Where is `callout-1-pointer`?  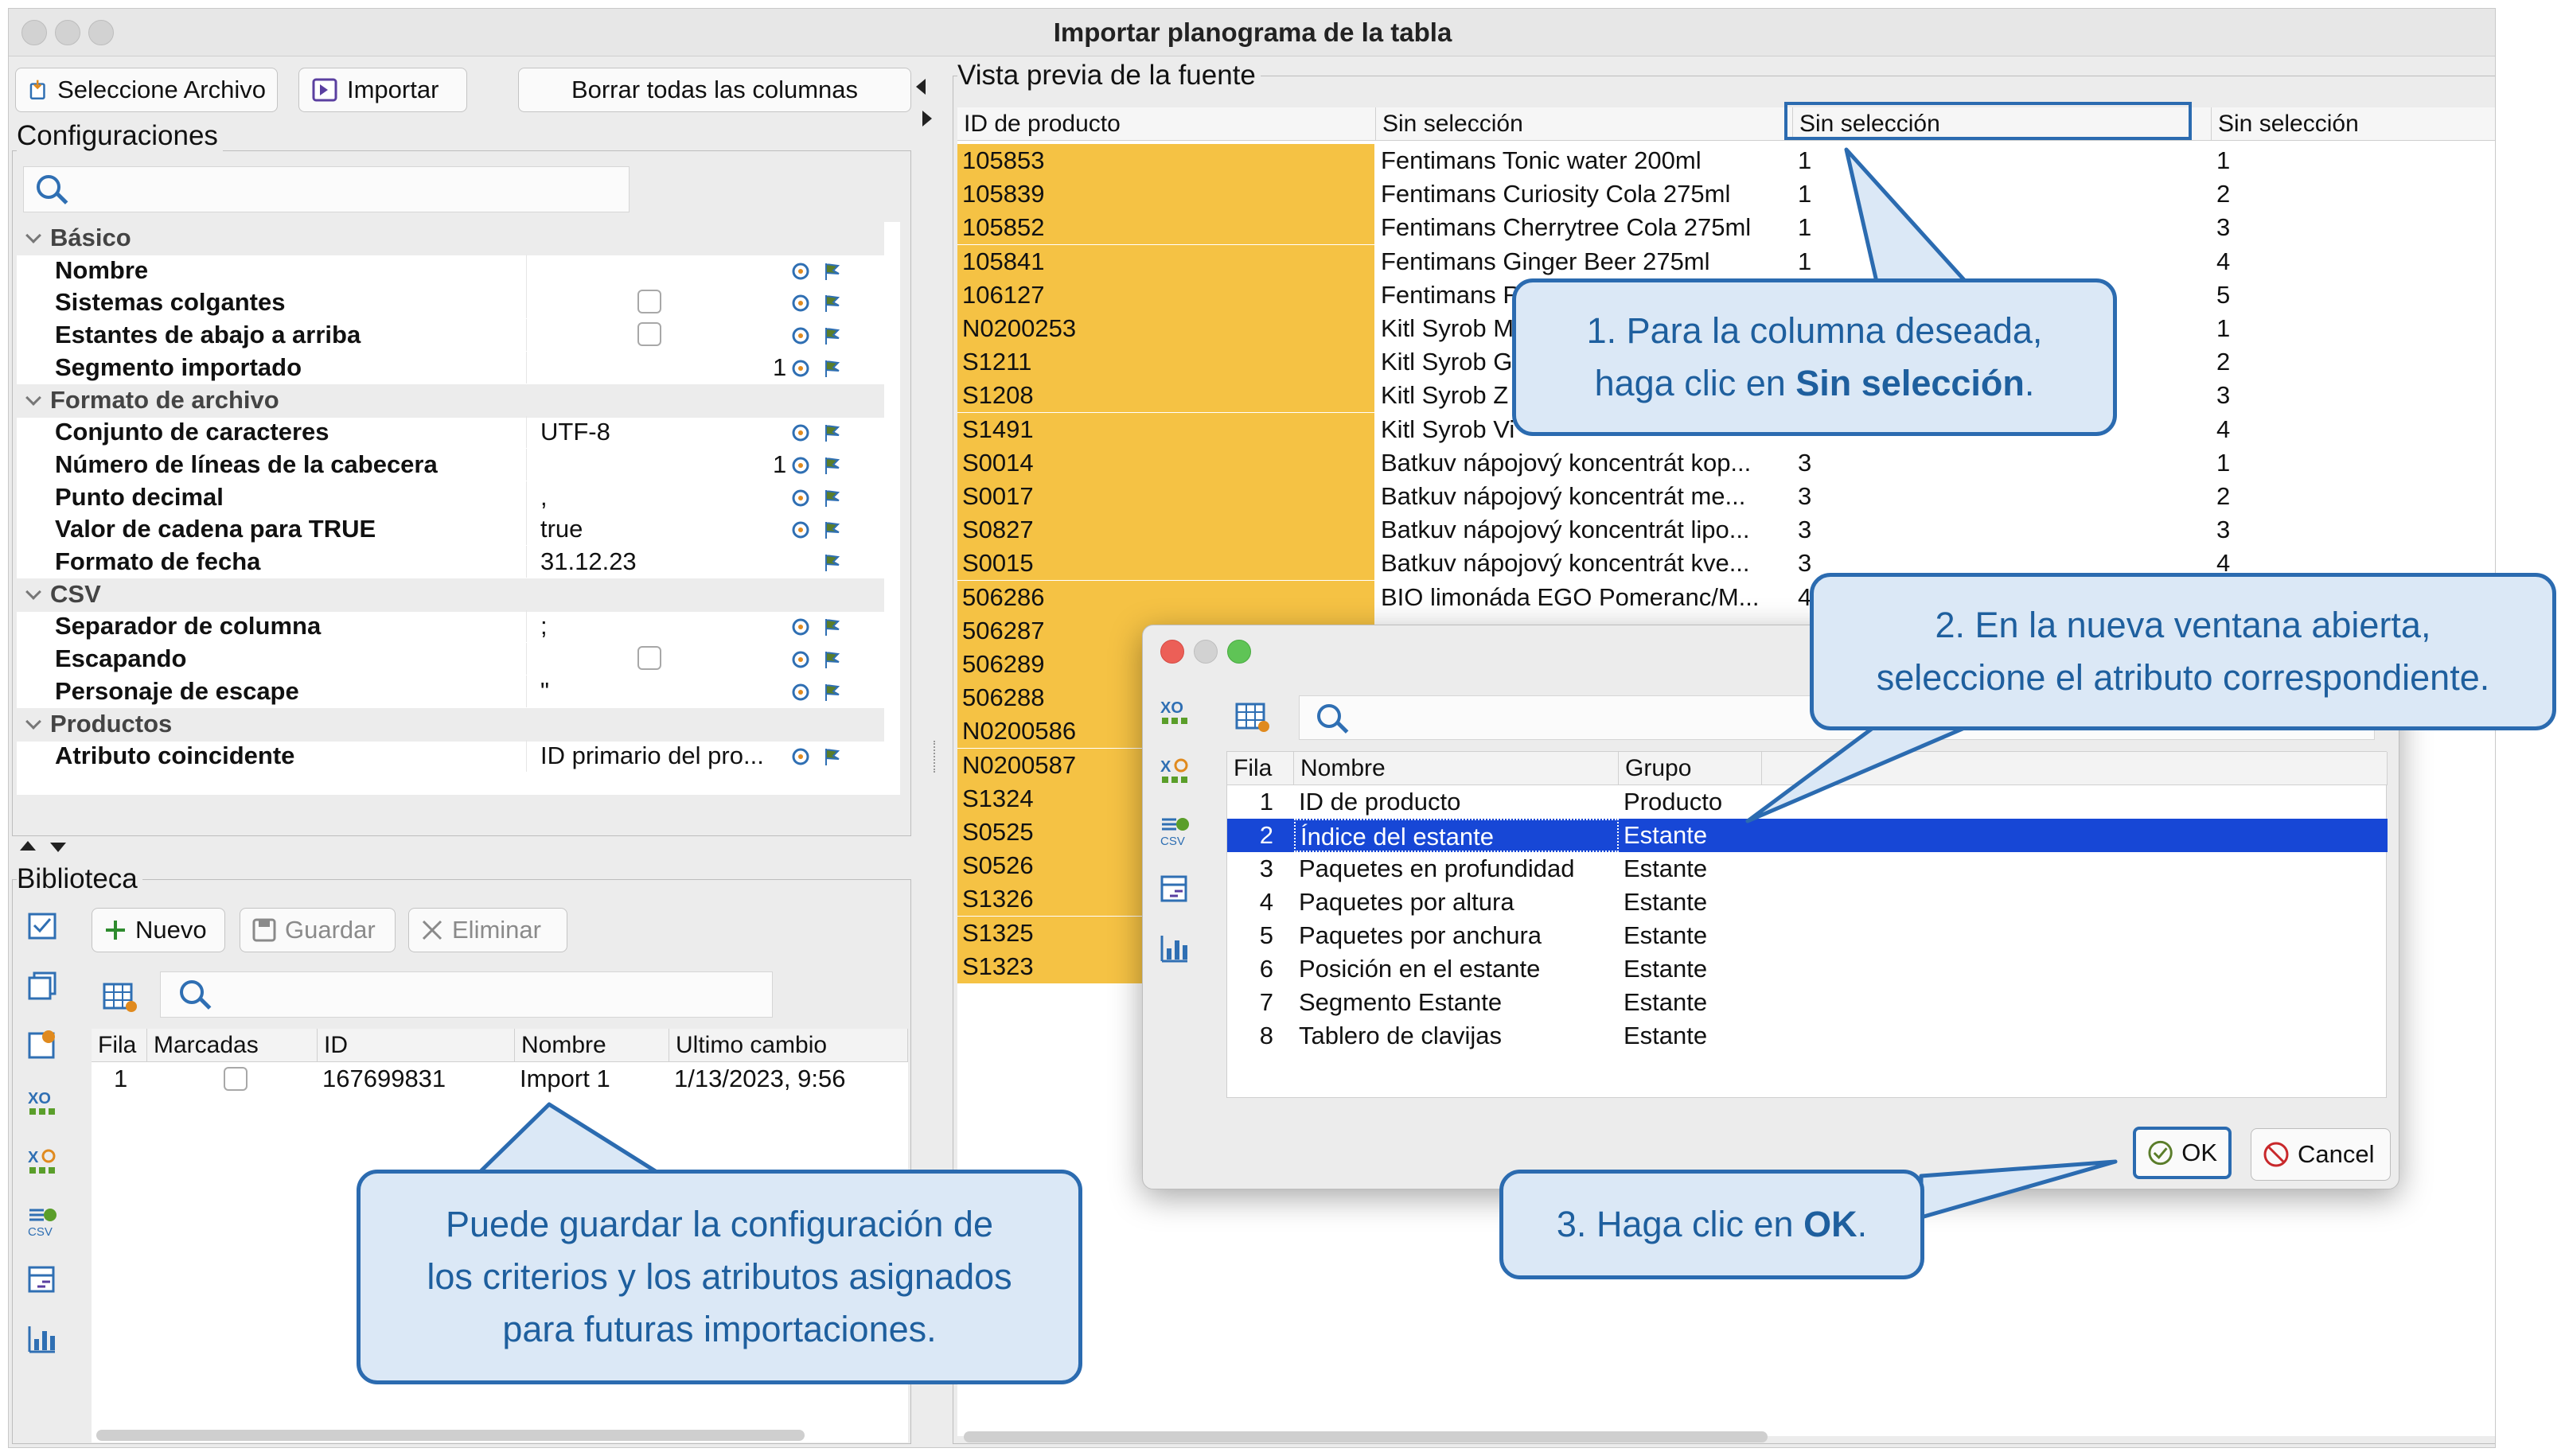 callout-1-pointer is located at coordinates (1906, 215).